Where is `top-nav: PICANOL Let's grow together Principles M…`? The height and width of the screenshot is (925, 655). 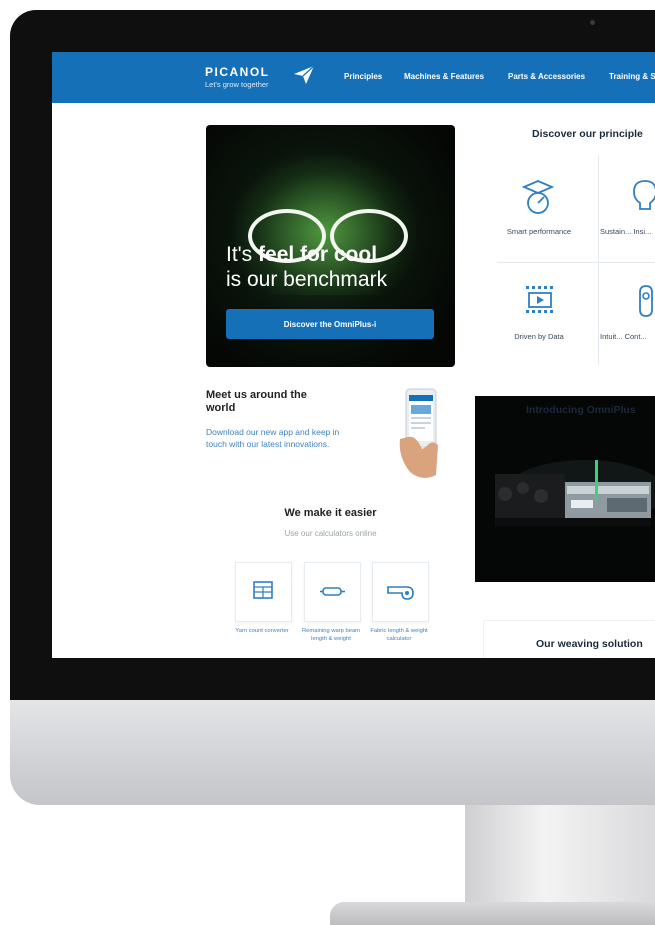
top-nav: PICANOL Let's grow together Principles M… is located at coordinates (353, 77).